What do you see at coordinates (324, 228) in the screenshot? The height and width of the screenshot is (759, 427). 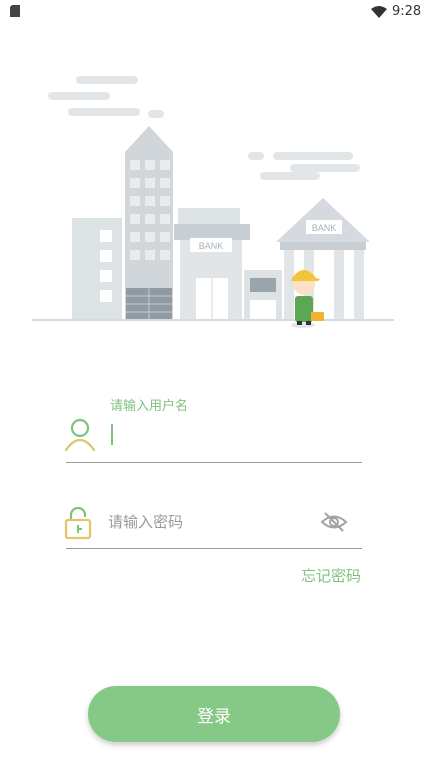 I see `bank-sign-right: BANK` at bounding box center [324, 228].